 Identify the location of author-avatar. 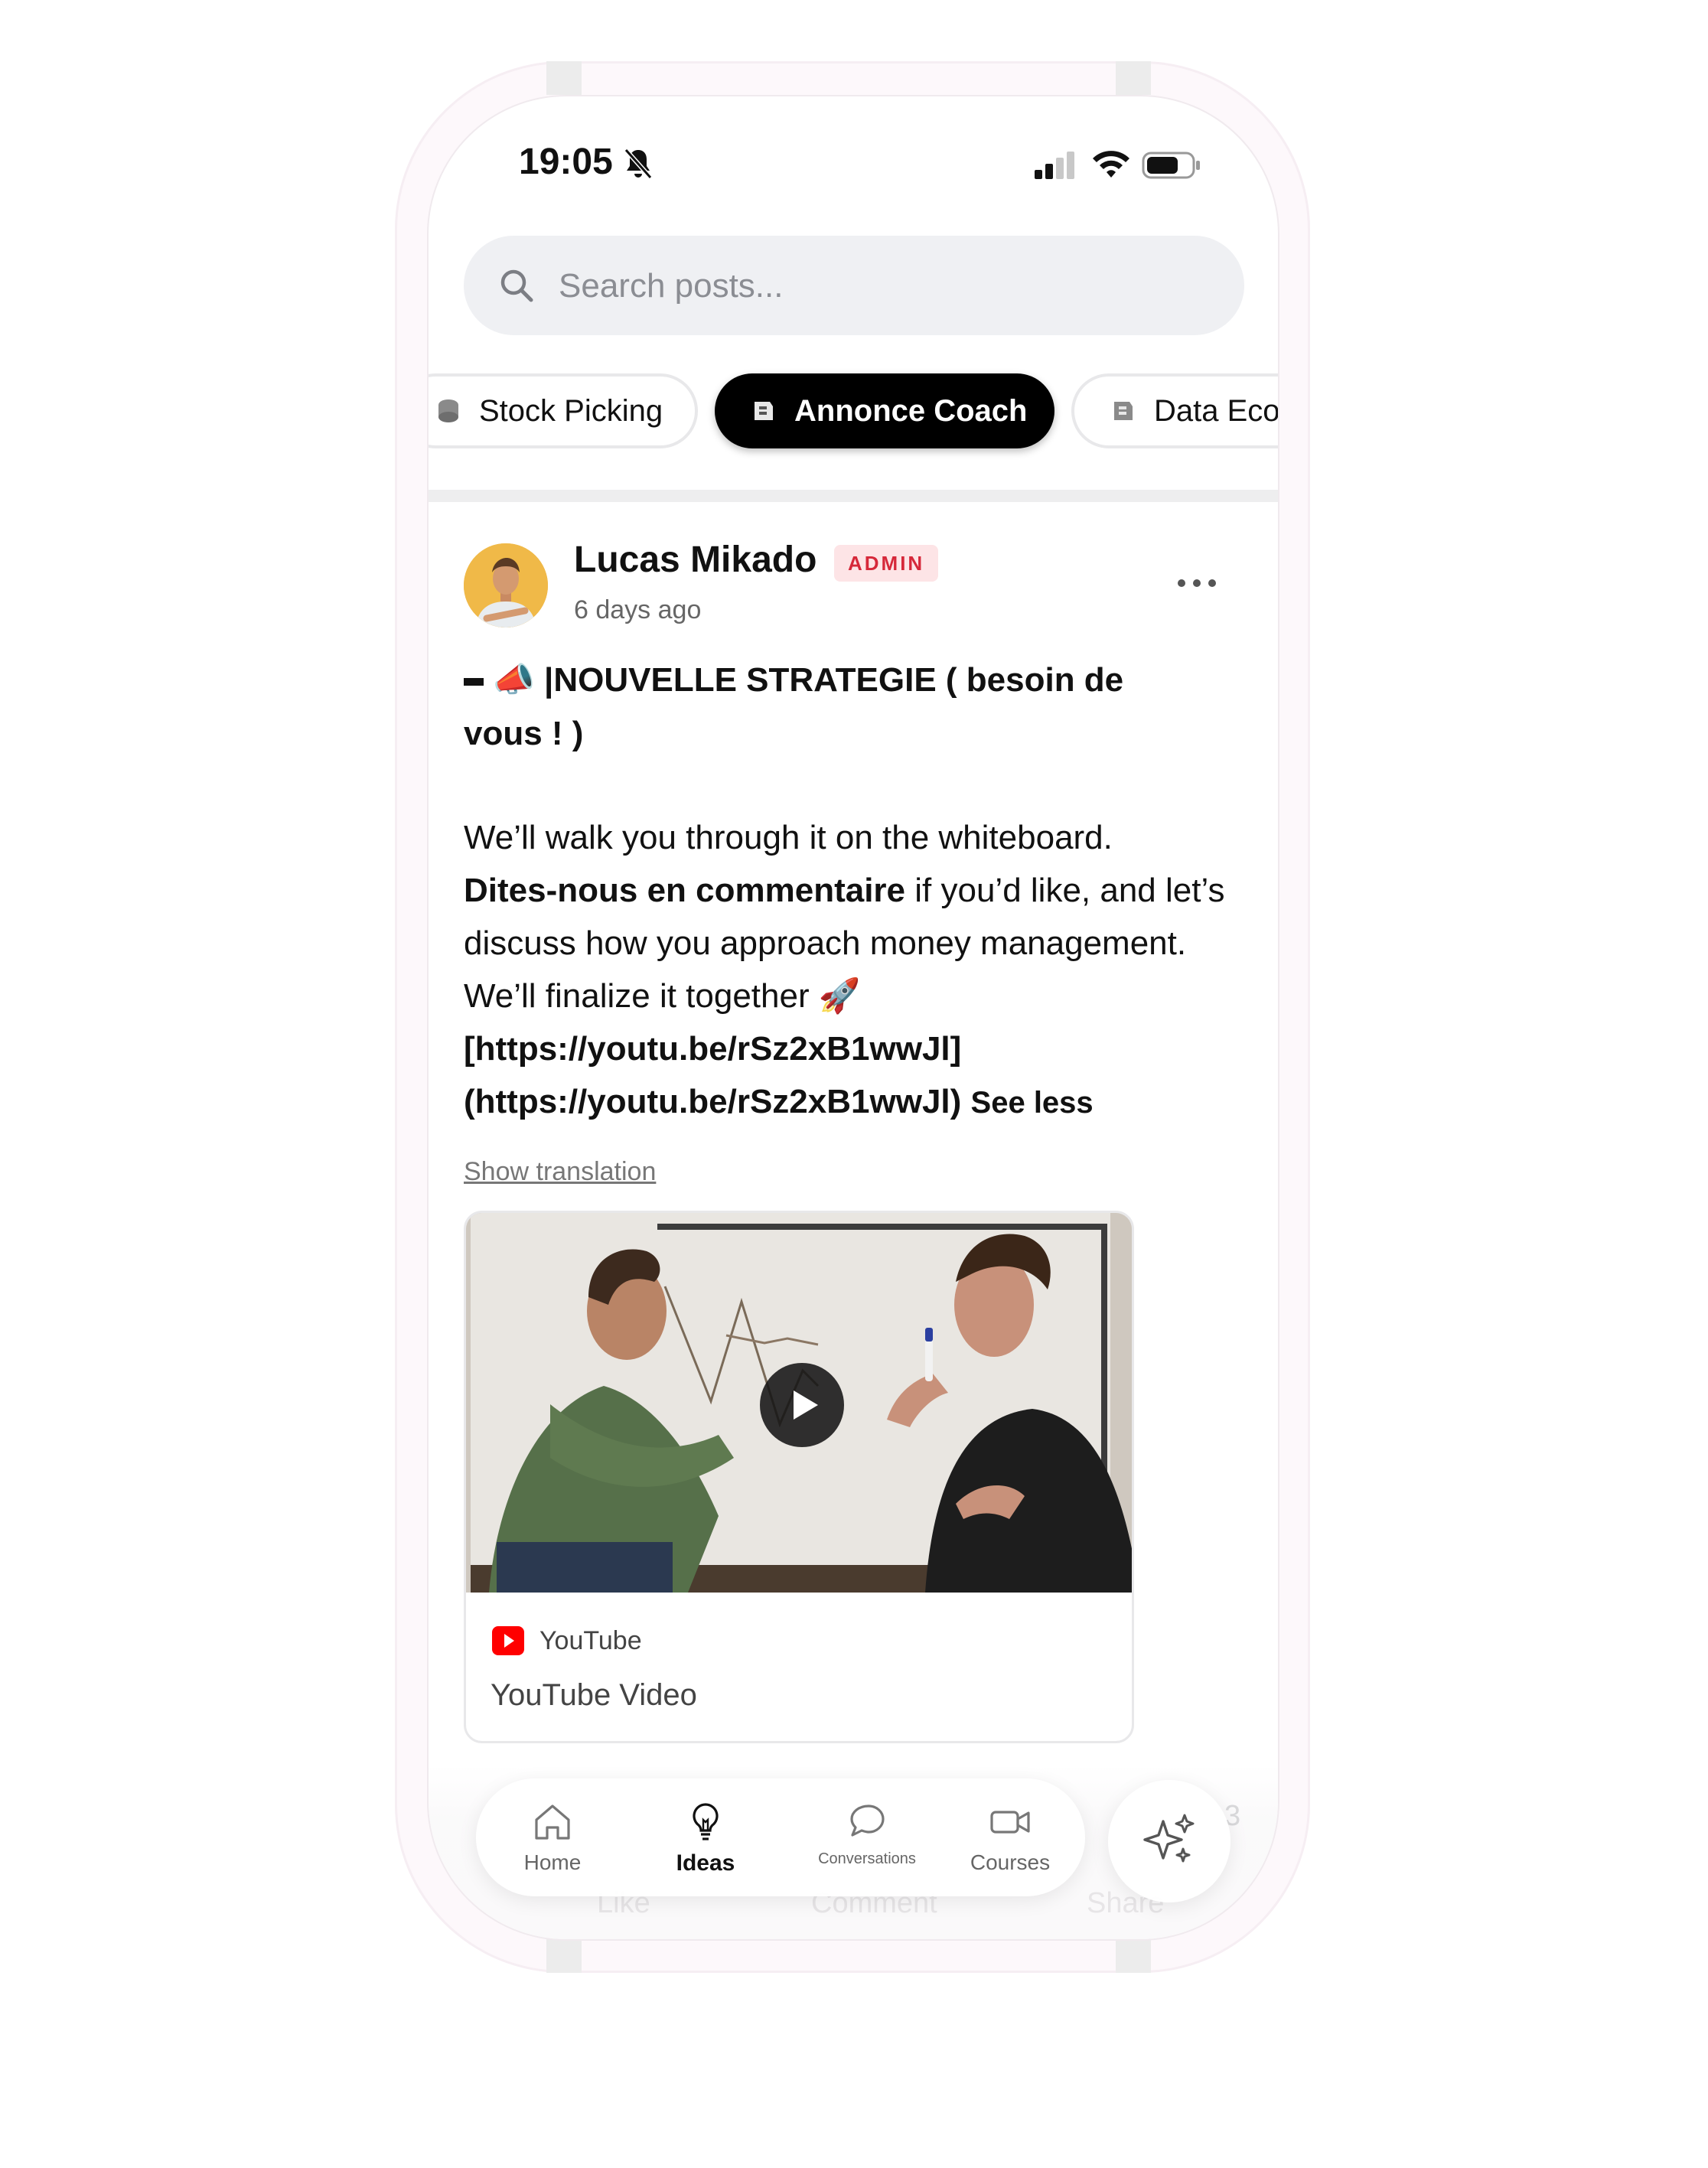
(506, 585).